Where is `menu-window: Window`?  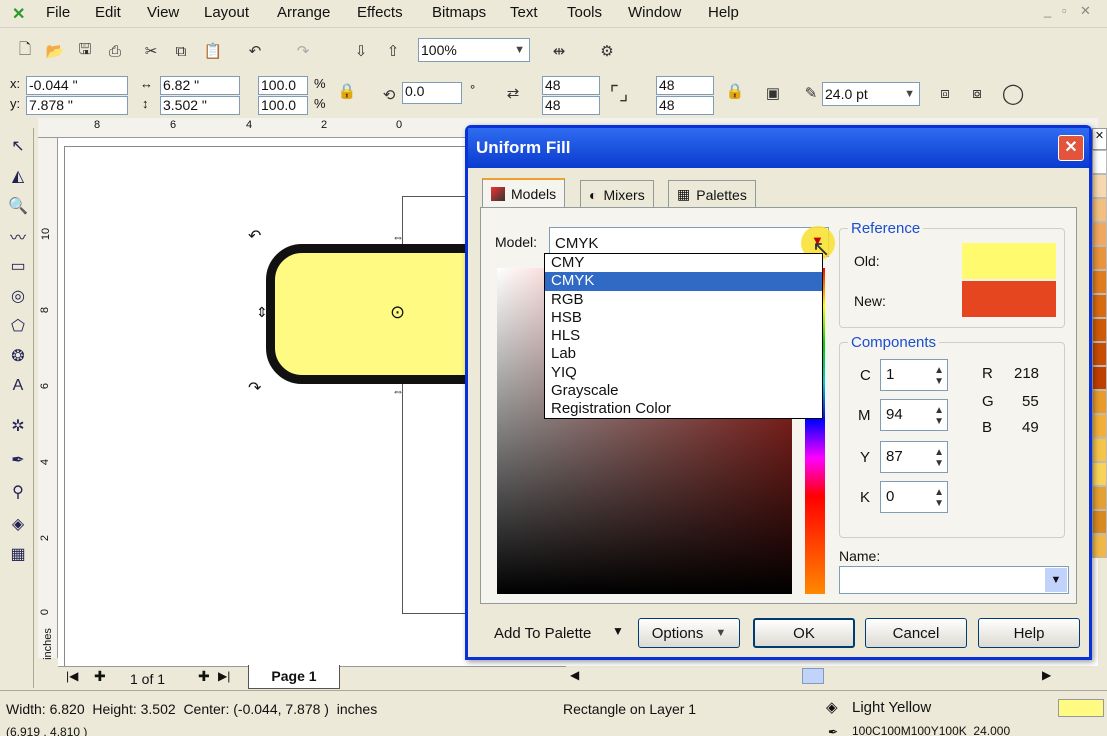
menu-window: Window is located at coordinates (654, 12).